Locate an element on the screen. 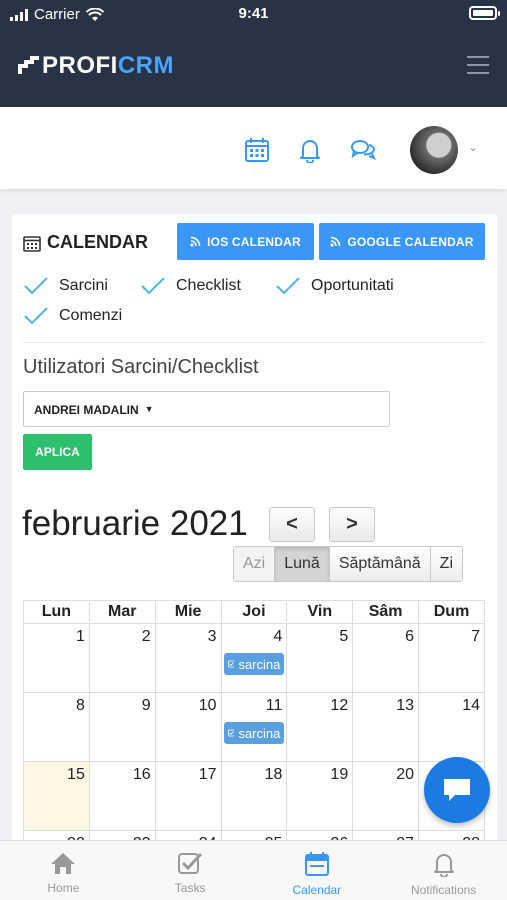  week-row: 1 2 3 4 sarcina 5 6 7 is located at coordinates (254, 658).